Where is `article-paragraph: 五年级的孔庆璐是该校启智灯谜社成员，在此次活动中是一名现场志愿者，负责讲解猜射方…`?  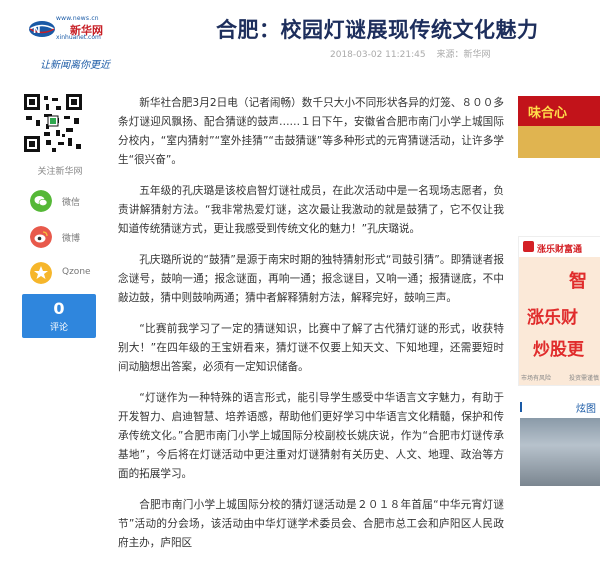
article-paragraph: 五年级的孔庆璐是该校启智灯谜社成员，在此次活动中是一名现场志愿者，负责讲解猜射方… is located at coordinates (311, 210).